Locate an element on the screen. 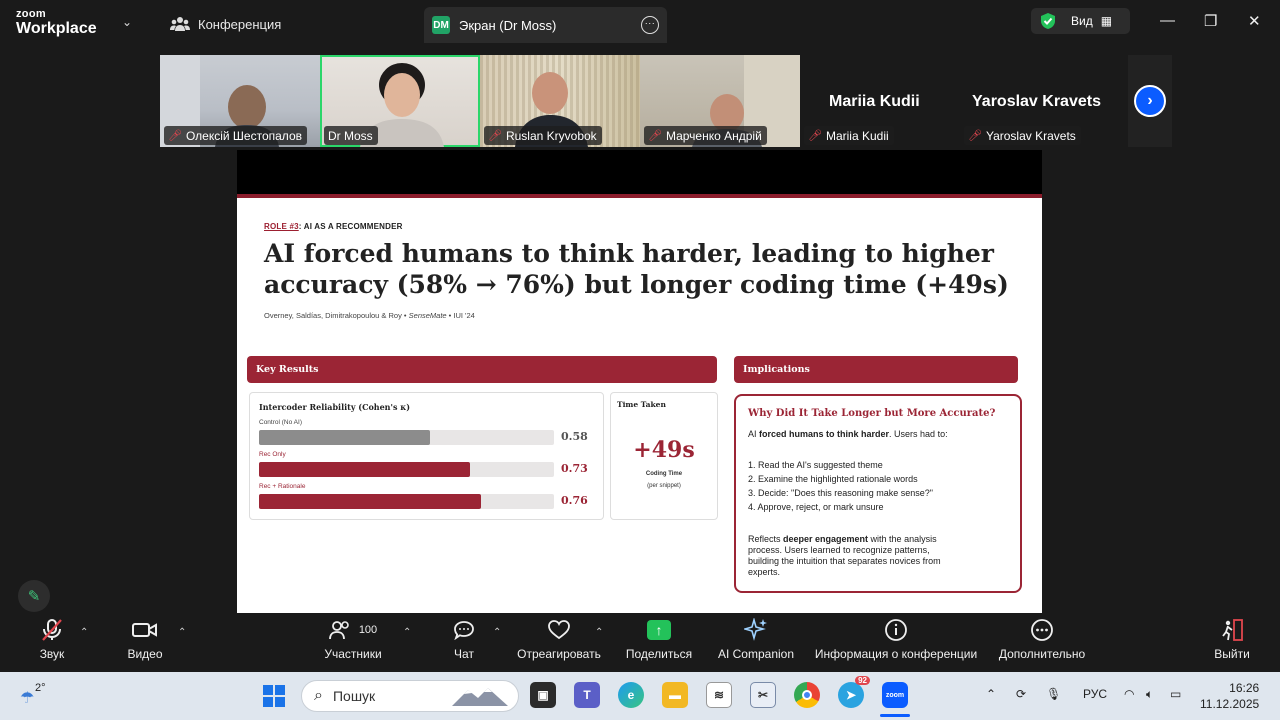 Image resolution: width=1280 pixels, height=720 pixels. intro-bold: forced humans to think harder is located at coordinates (824, 434).